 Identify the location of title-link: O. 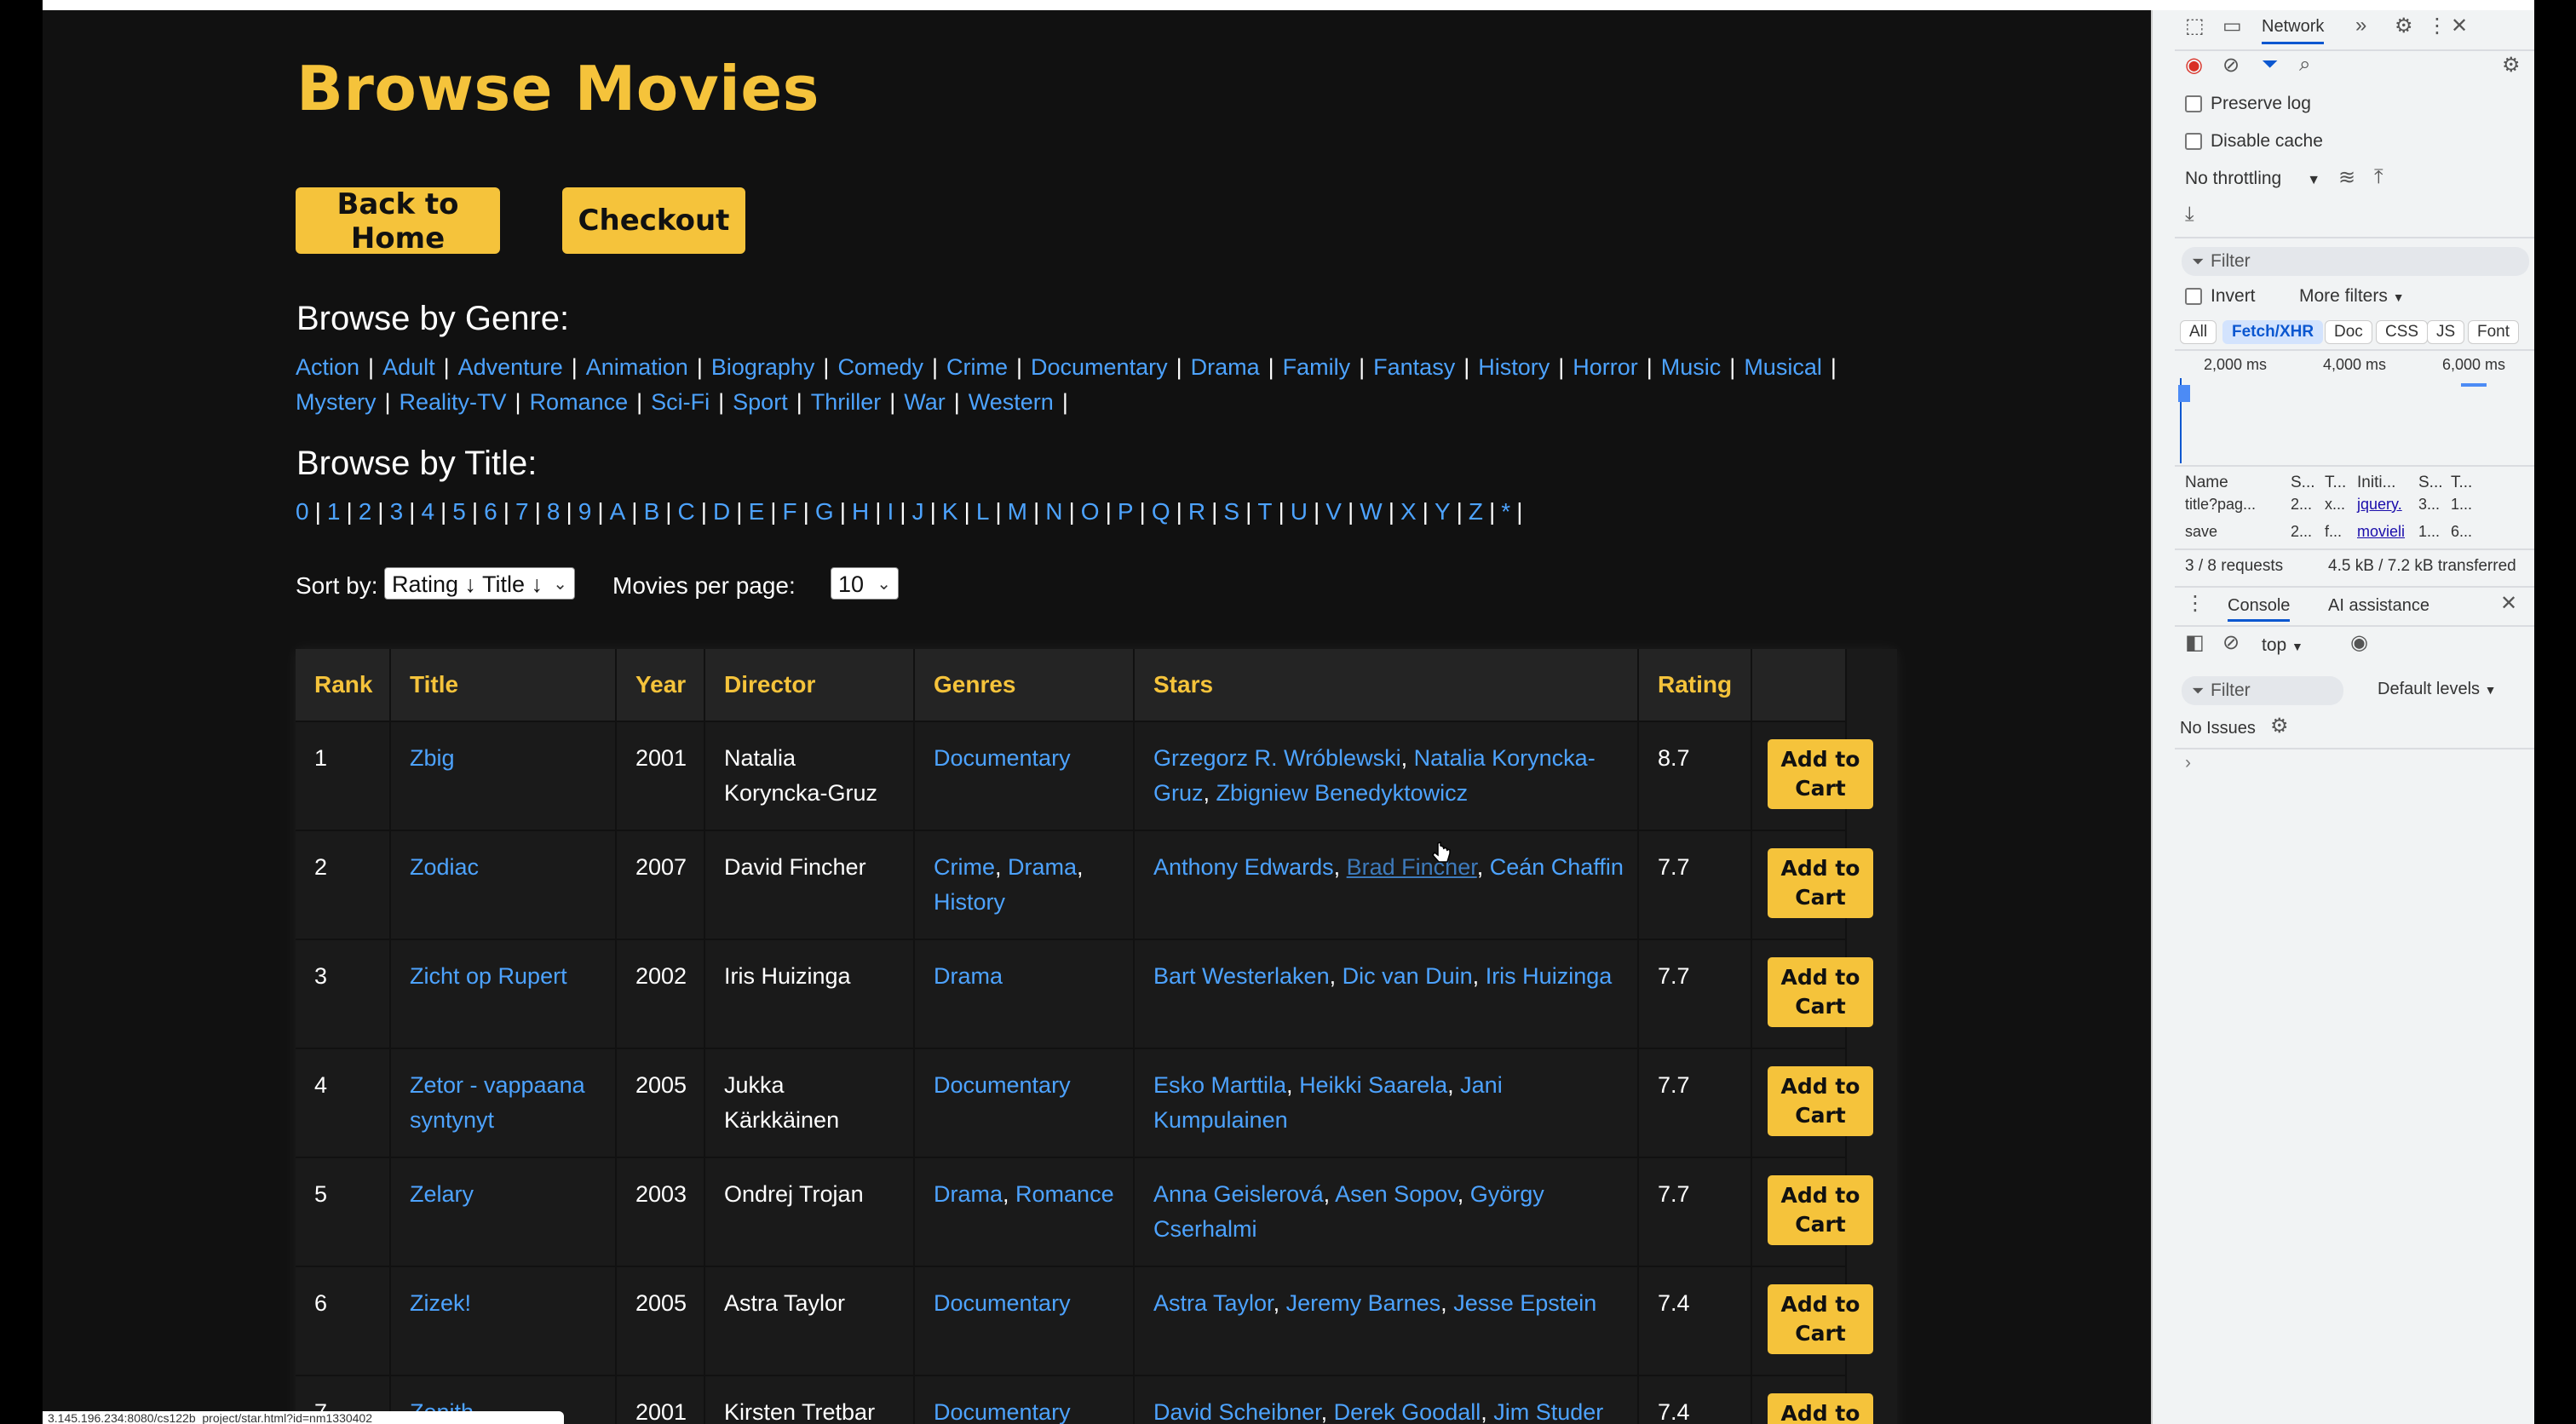
(1090, 512).